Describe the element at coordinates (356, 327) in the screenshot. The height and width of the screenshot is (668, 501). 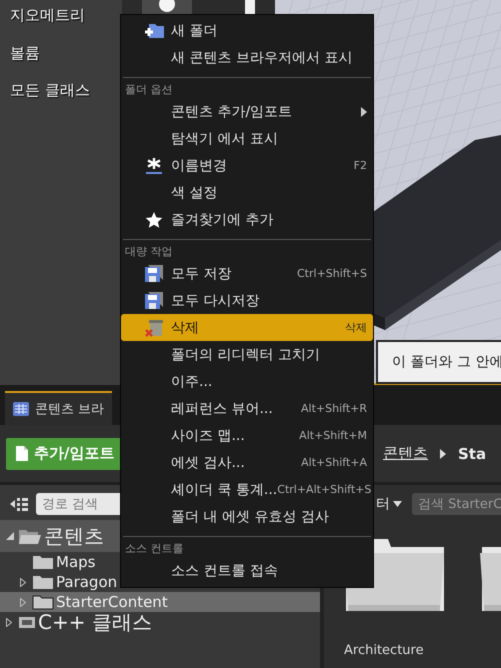
I see `shortcut-label: 삭제` at that location.